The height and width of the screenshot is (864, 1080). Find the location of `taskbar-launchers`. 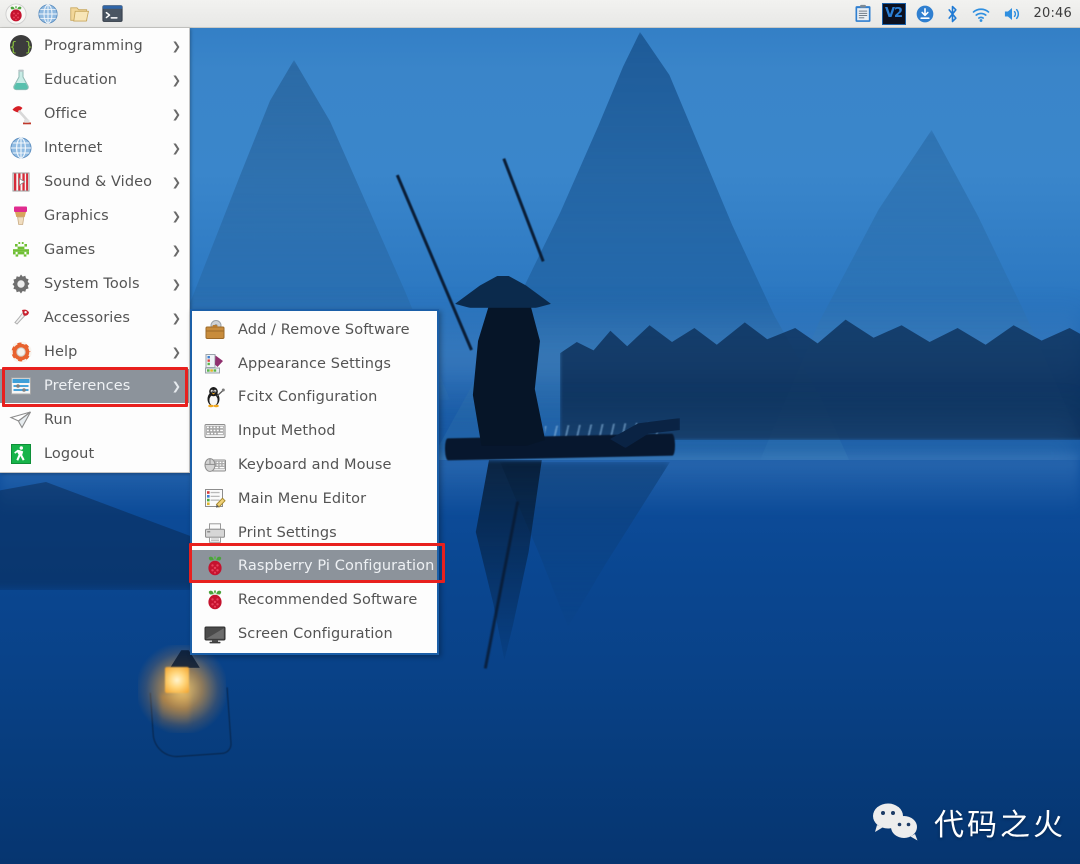

taskbar-launchers is located at coordinates (62, 14).